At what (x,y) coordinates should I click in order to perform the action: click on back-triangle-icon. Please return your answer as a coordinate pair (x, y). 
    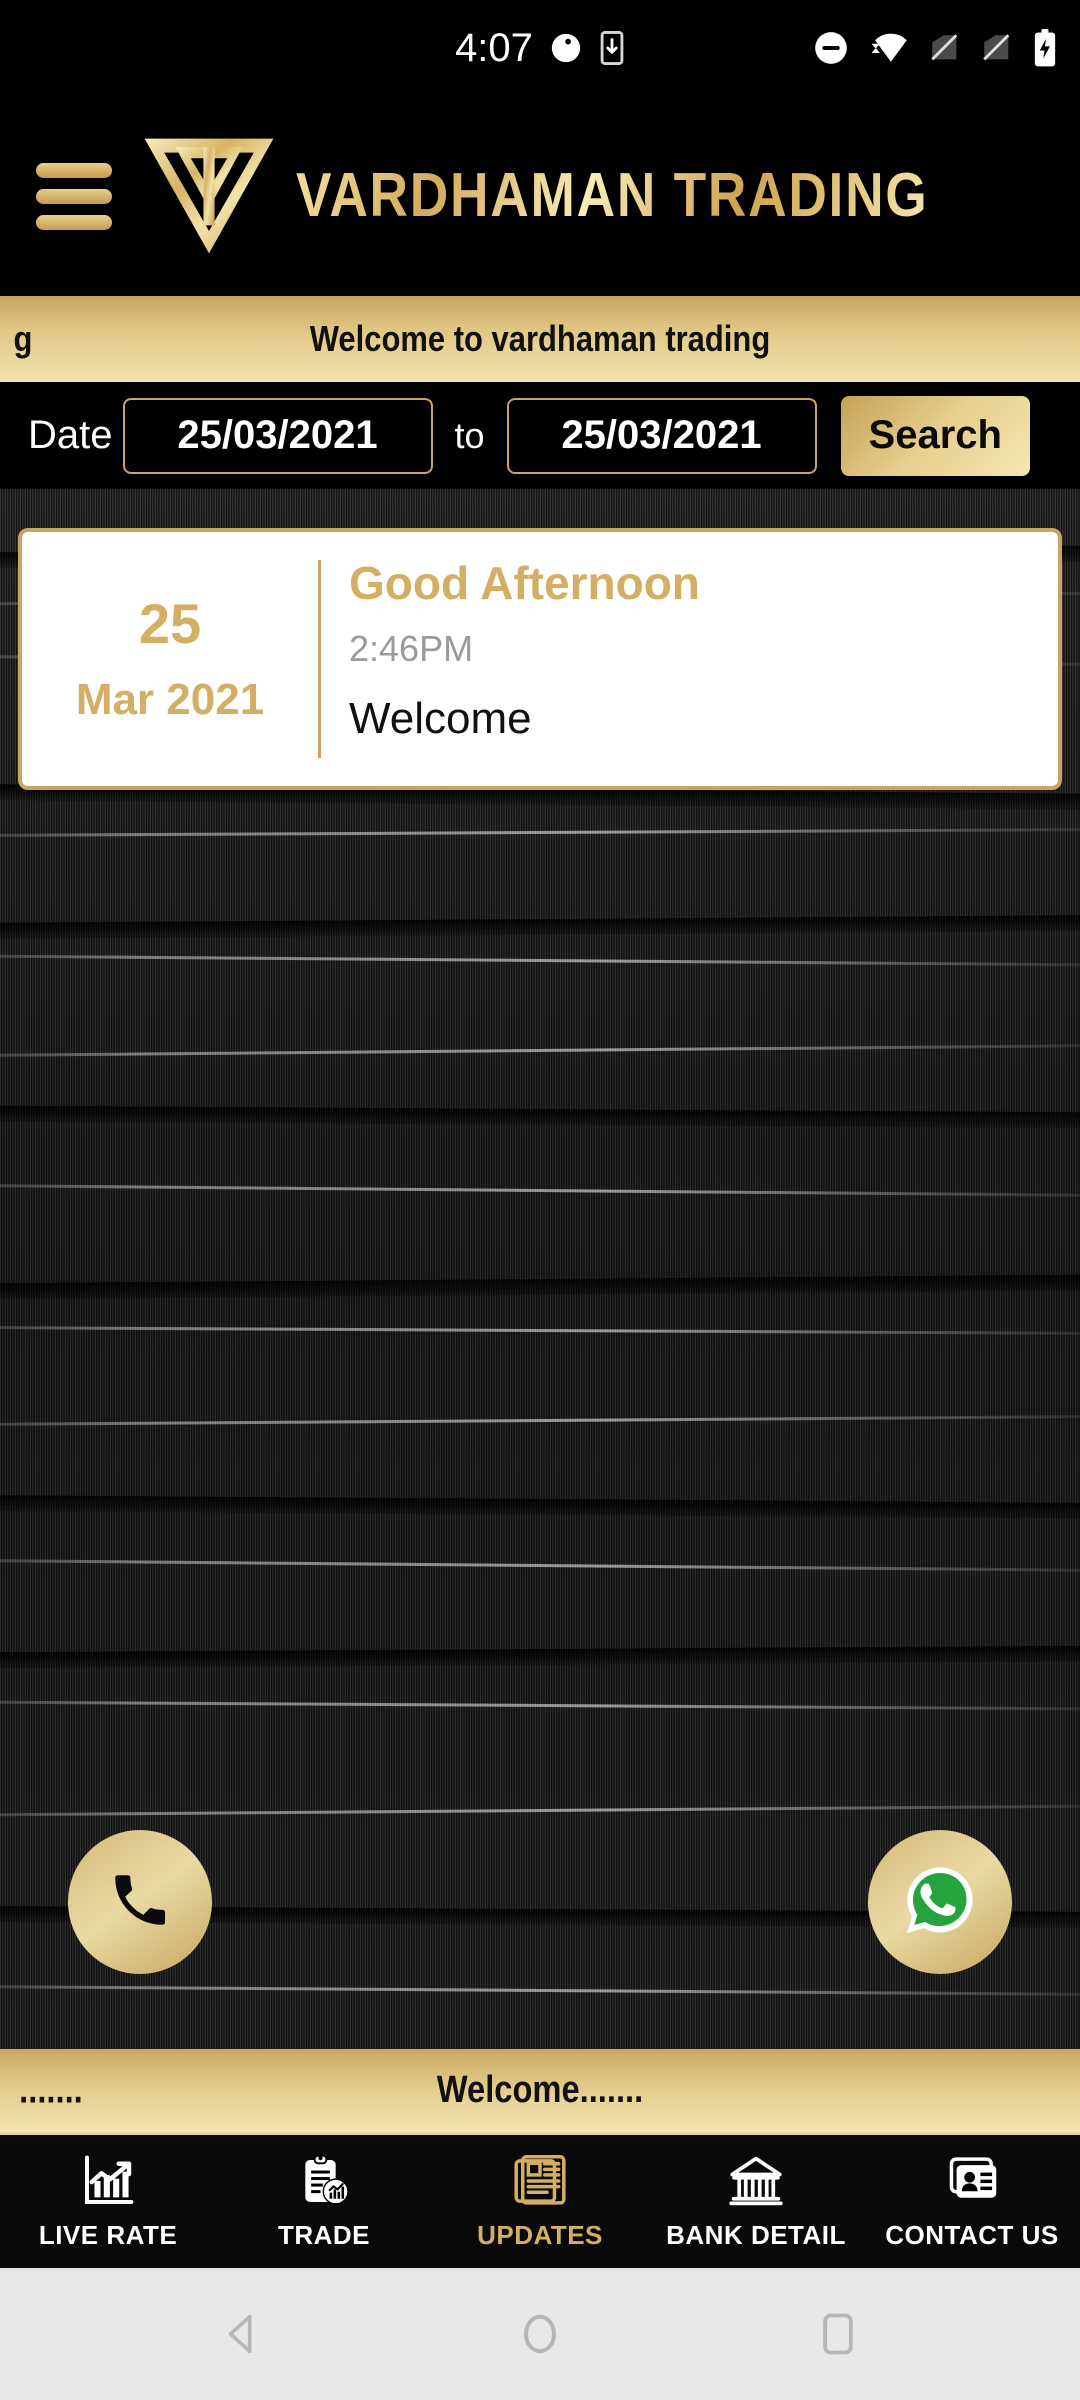
    Looking at the image, I should click on (242, 2334).